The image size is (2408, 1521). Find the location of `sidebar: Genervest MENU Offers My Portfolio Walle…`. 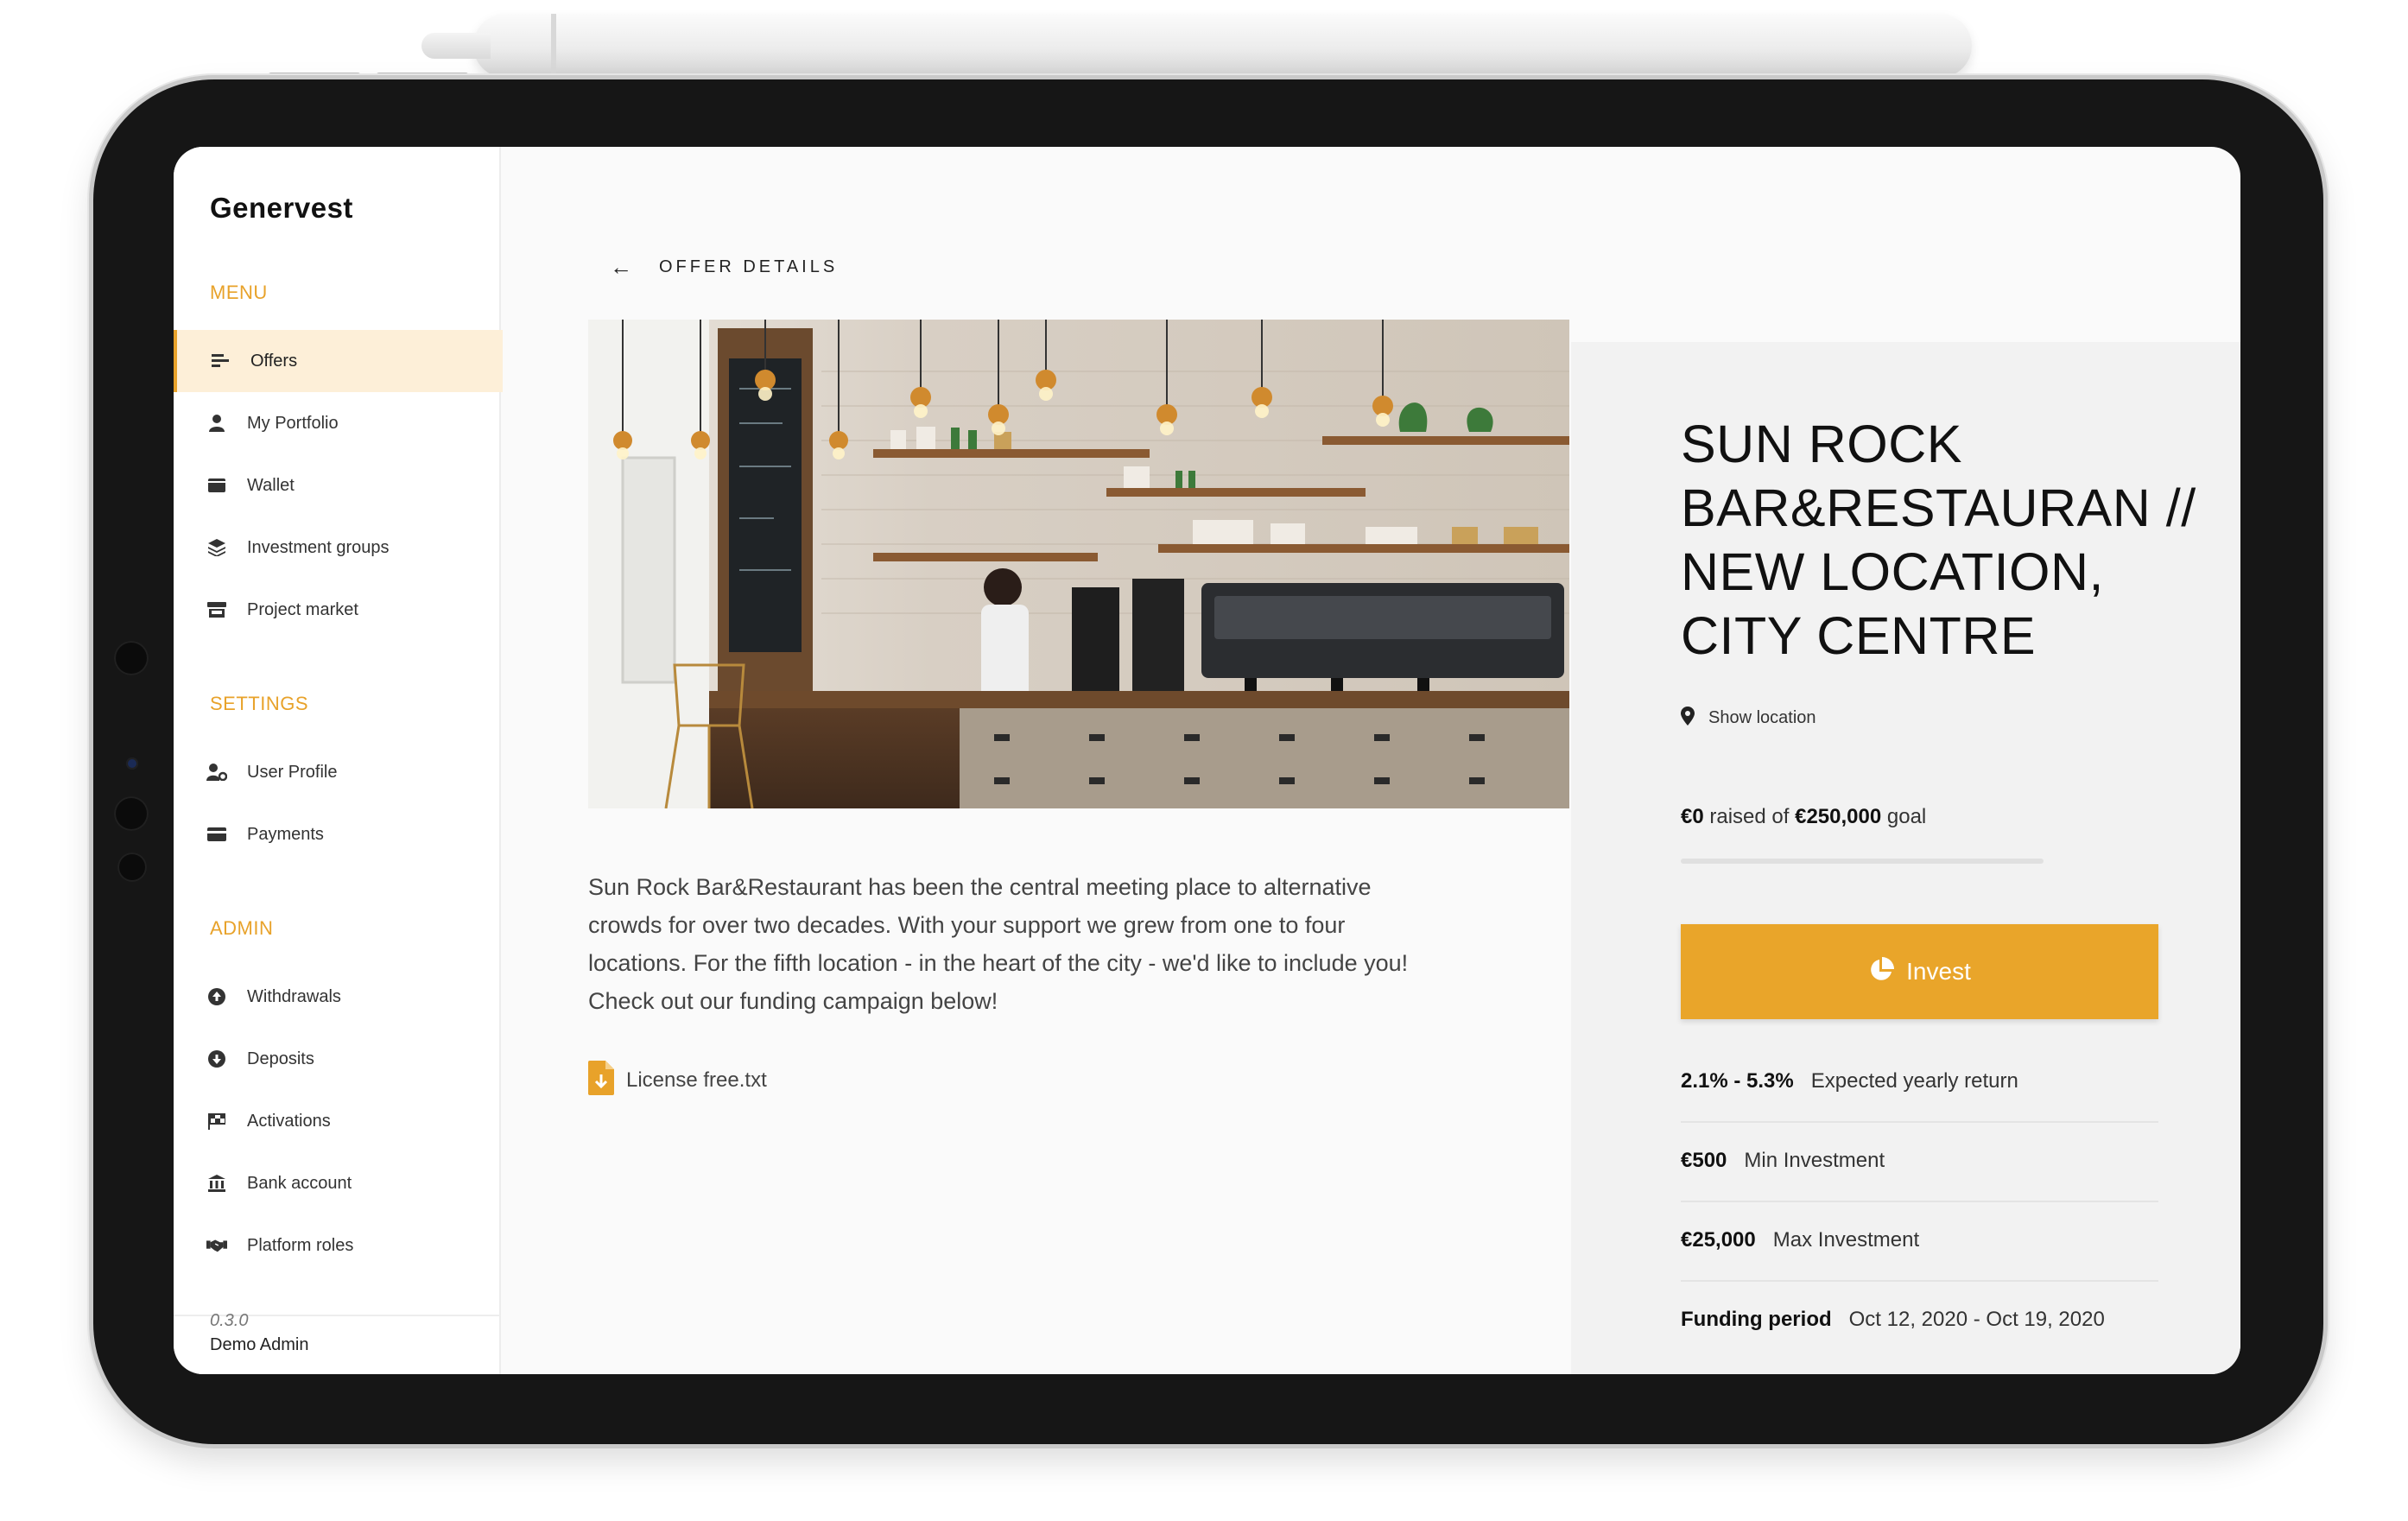

sidebar: Genervest MENU Offers My Portfolio Walle… is located at coordinates (338, 760).